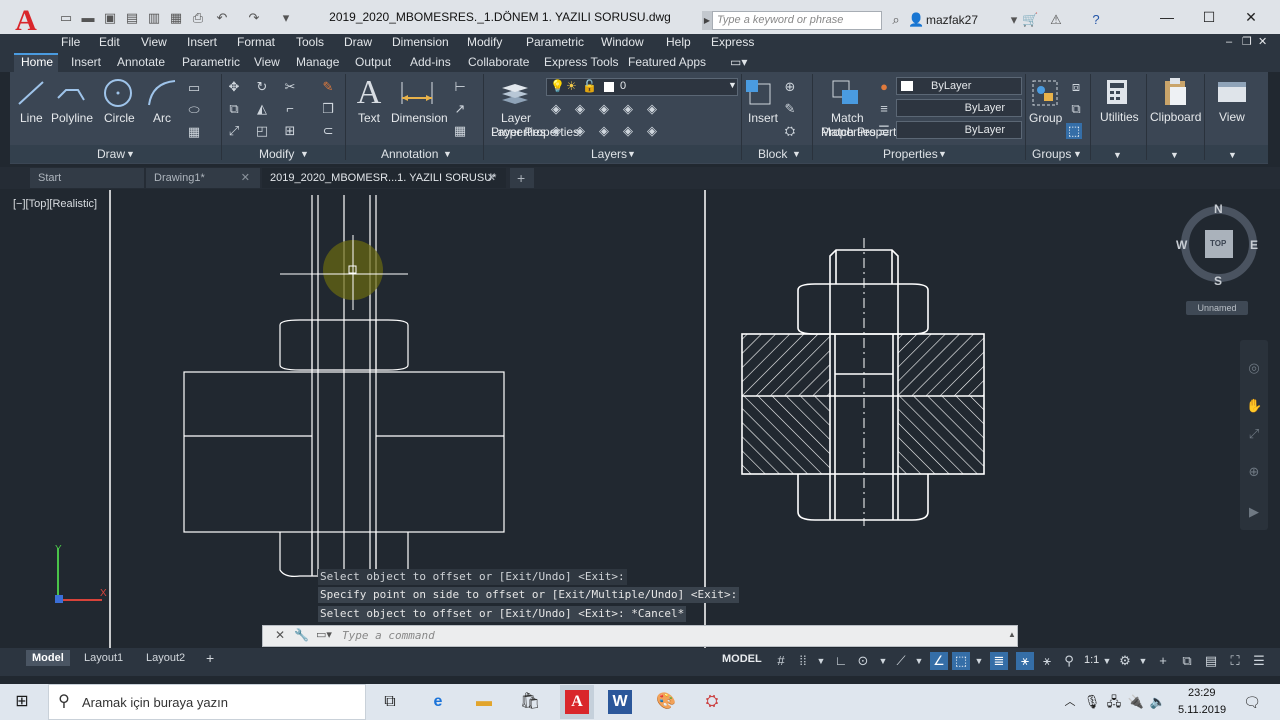 The width and height of the screenshot is (1280, 720). I want to click on annotation-visibility-icon: ⚹, so click(1025, 661).